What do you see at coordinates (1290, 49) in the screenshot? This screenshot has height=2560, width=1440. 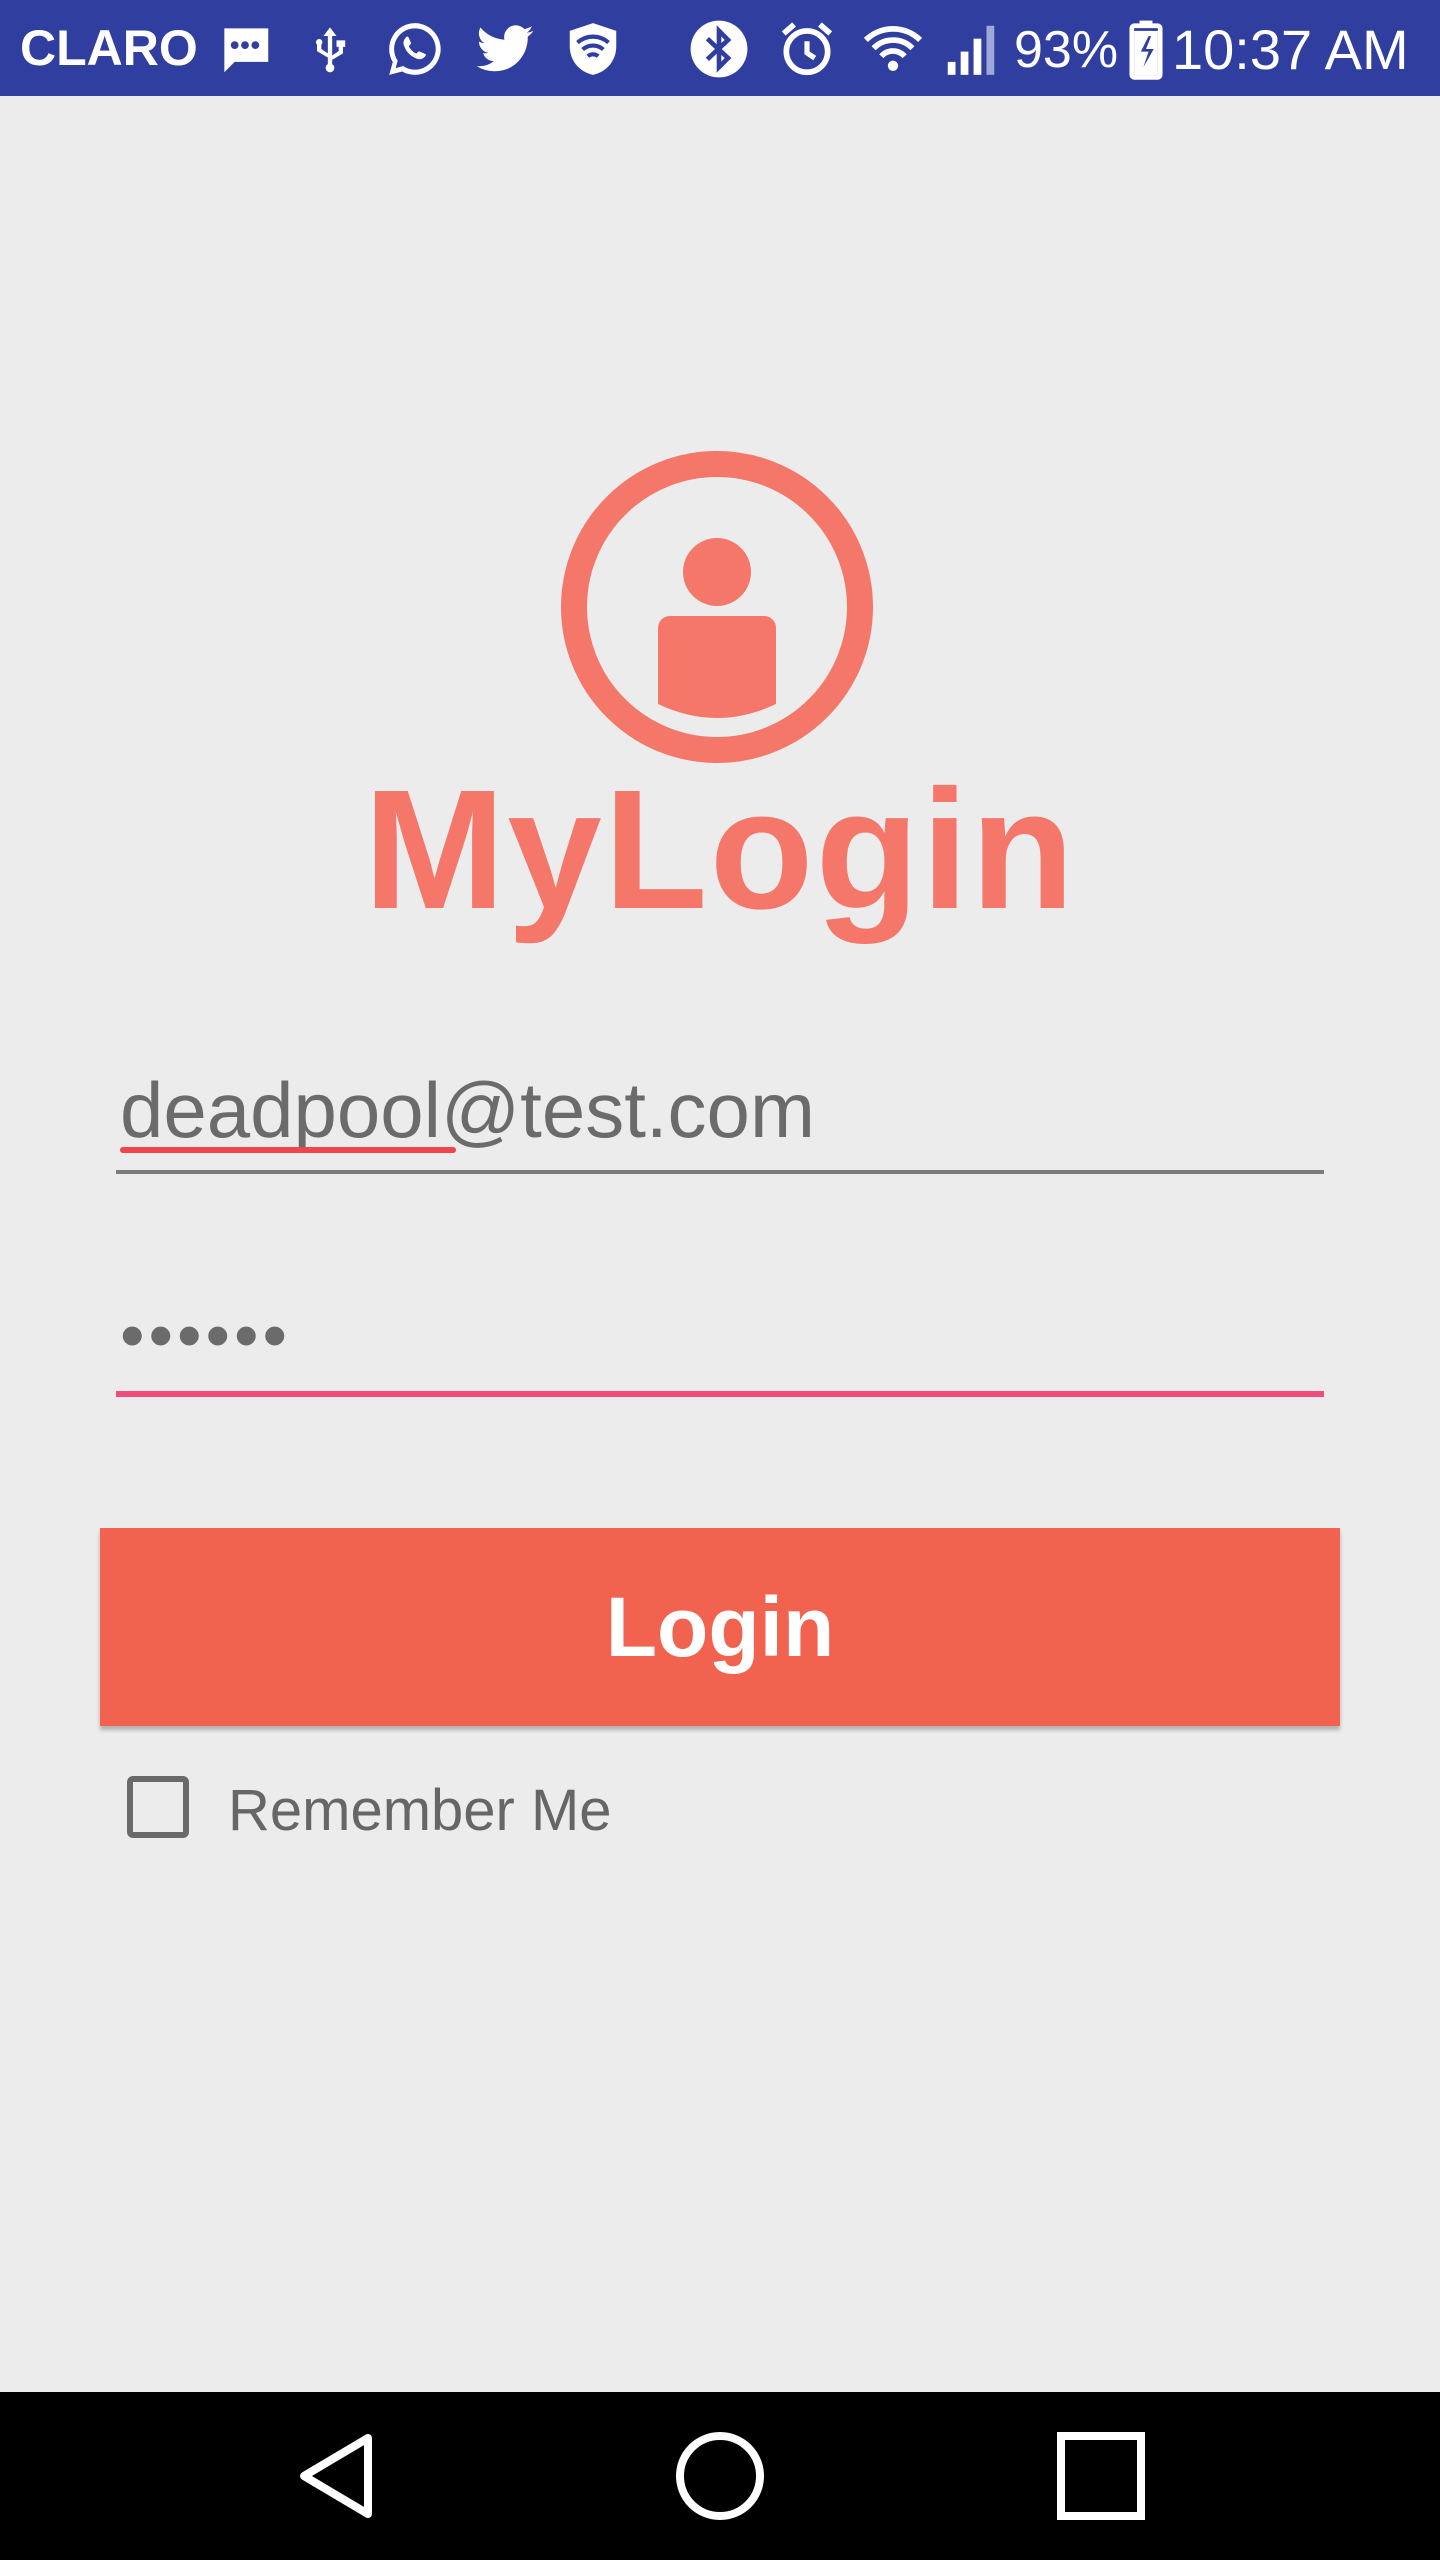 I see `clock: 10:37 AM` at bounding box center [1290, 49].